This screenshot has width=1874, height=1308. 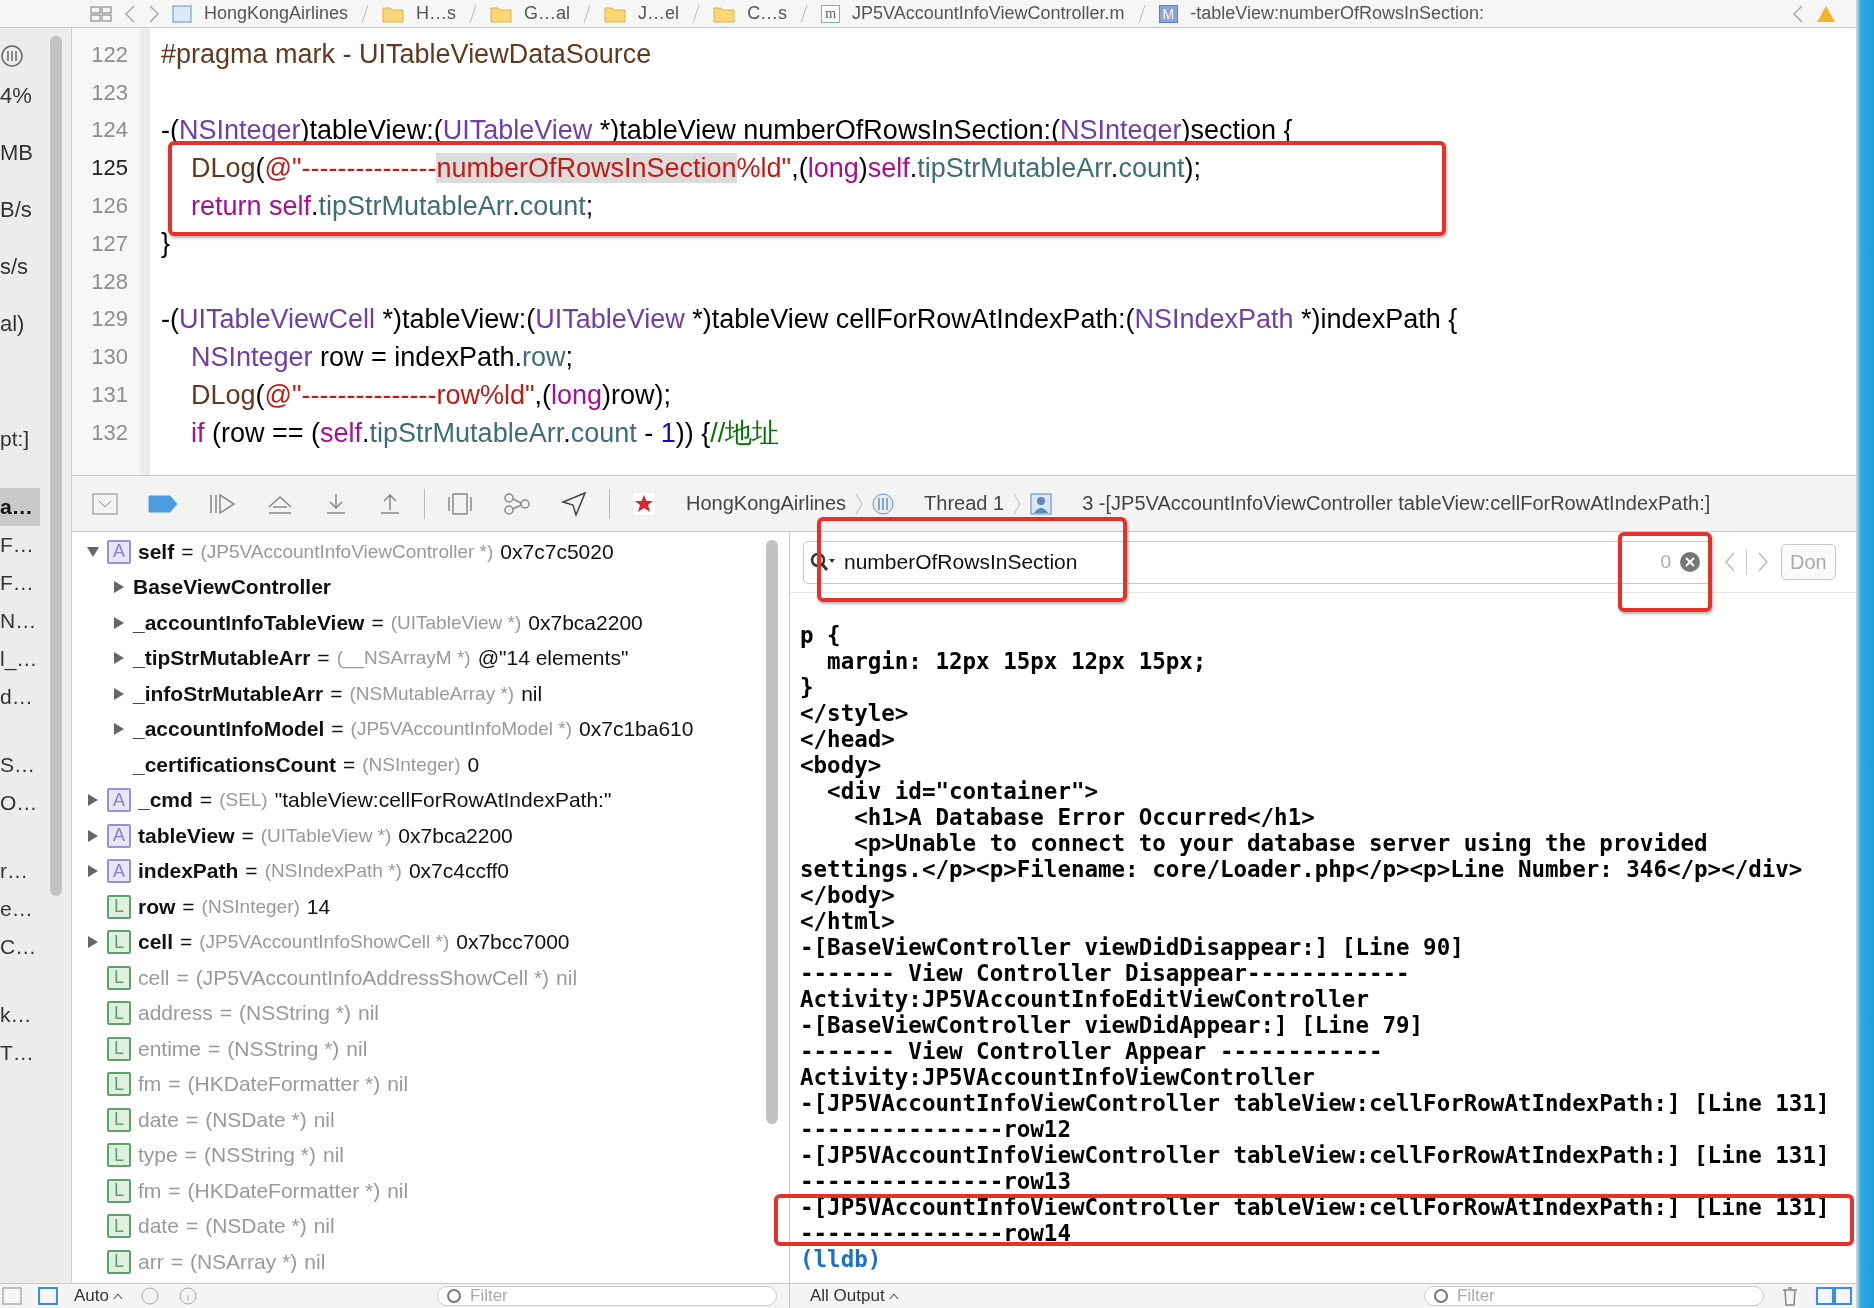 What do you see at coordinates (165, 800) in the screenshot?
I see `variable-name: _cmd` at bounding box center [165, 800].